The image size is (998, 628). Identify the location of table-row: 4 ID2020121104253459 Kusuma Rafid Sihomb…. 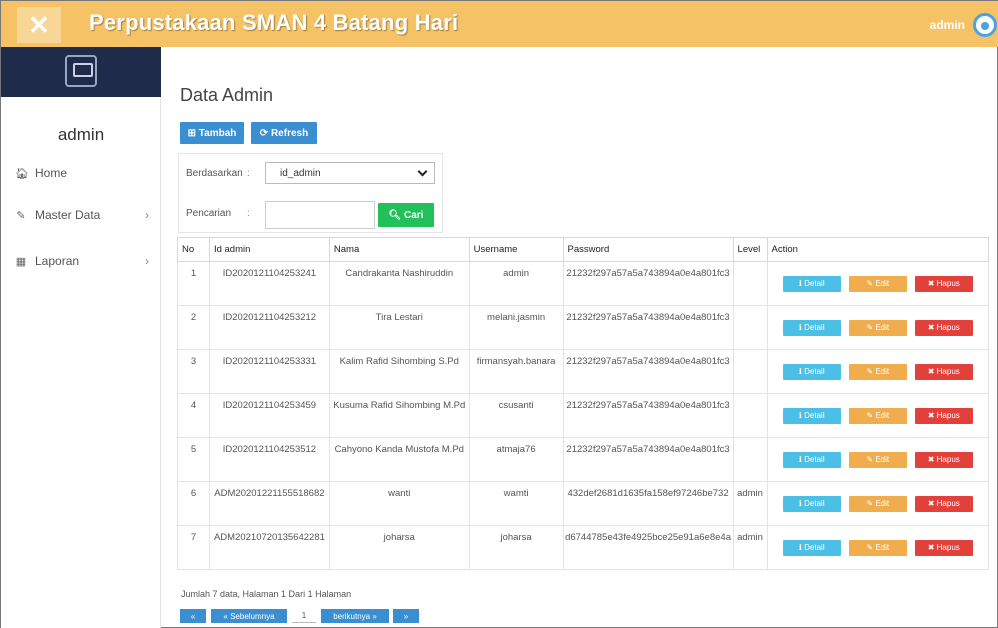
(583, 415).